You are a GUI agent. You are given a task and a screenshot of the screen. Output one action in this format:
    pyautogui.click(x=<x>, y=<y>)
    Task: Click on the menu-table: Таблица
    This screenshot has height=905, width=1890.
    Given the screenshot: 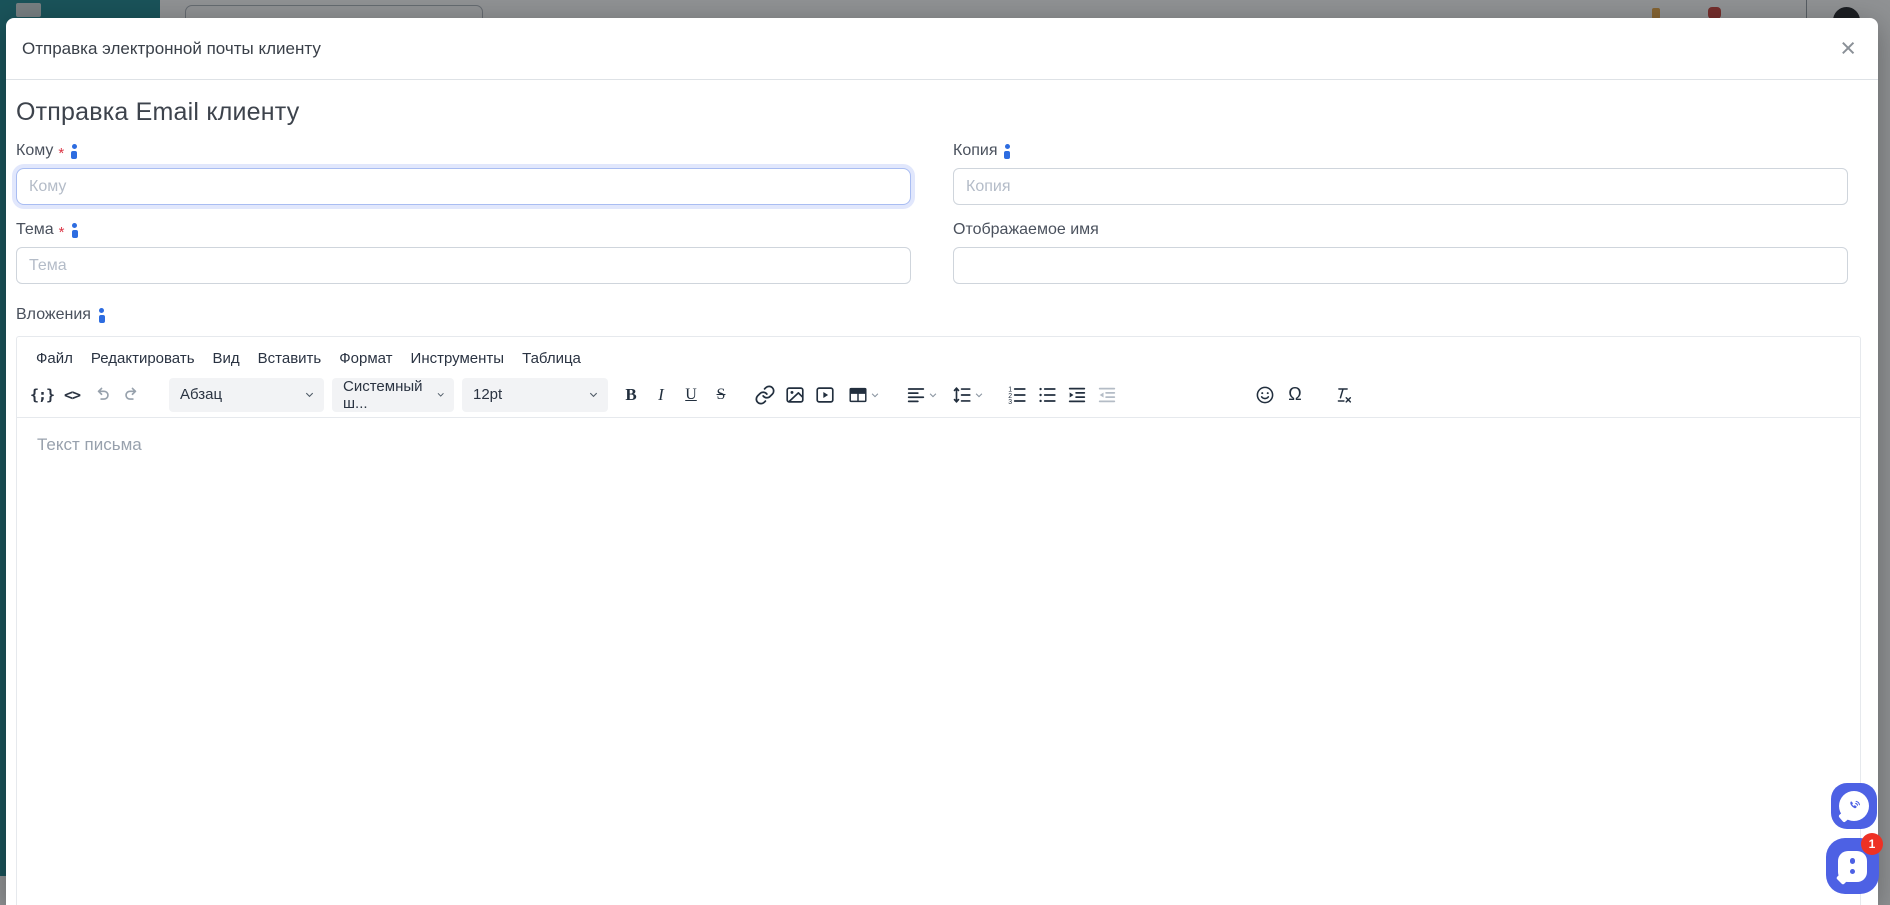 What is the action you would take?
    pyautogui.click(x=551, y=358)
    